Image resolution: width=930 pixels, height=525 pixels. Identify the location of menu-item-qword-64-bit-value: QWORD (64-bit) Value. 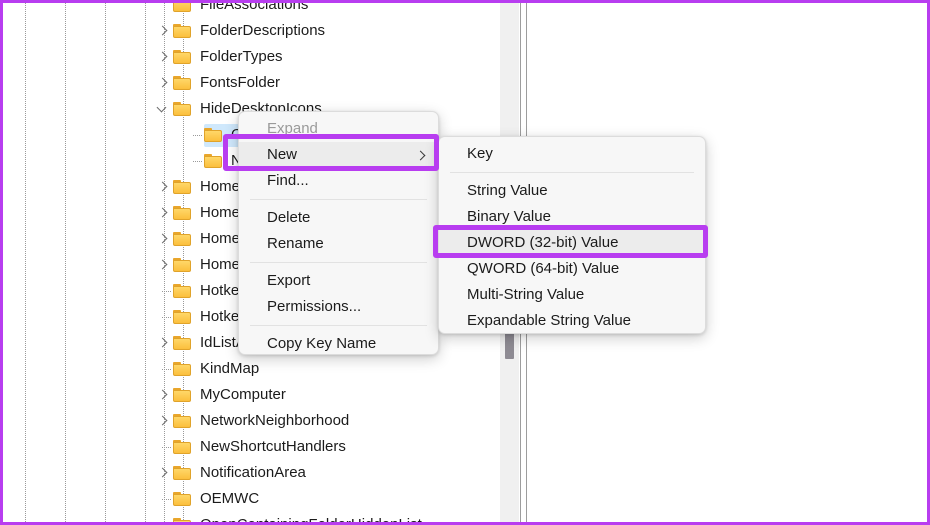
(572, 269).